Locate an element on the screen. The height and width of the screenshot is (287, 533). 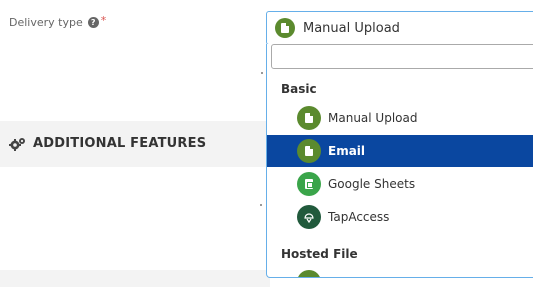
option-label: TapAccess is located at coordinates (359, 217).